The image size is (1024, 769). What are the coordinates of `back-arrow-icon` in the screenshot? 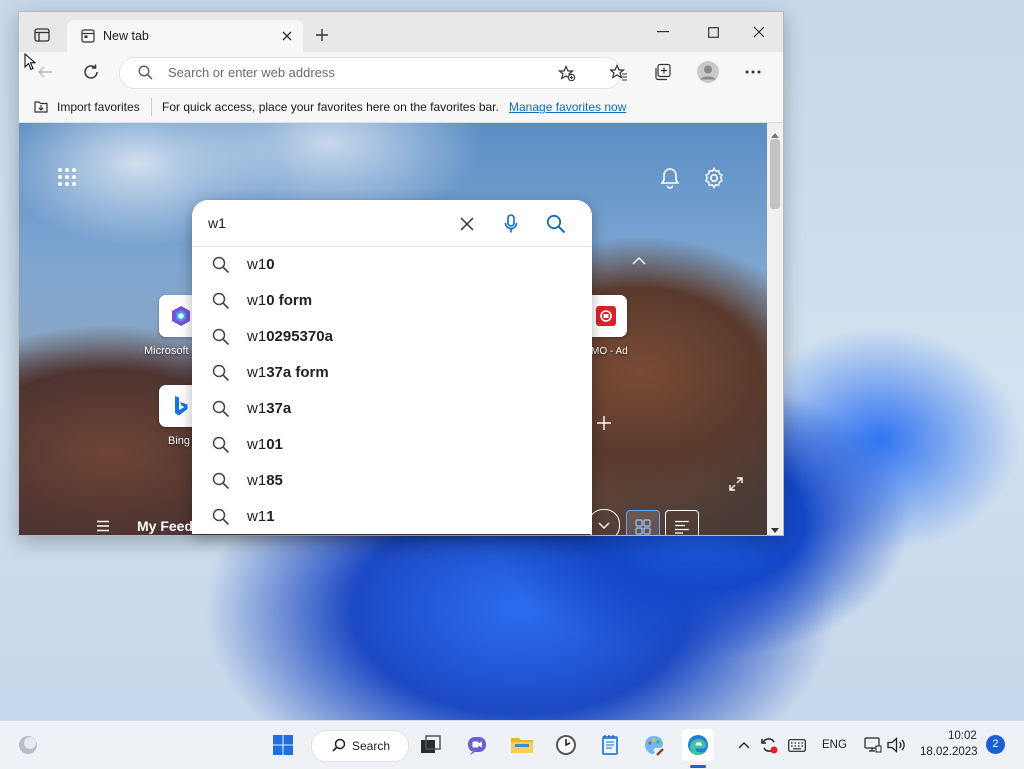 It's located at (45, 72).